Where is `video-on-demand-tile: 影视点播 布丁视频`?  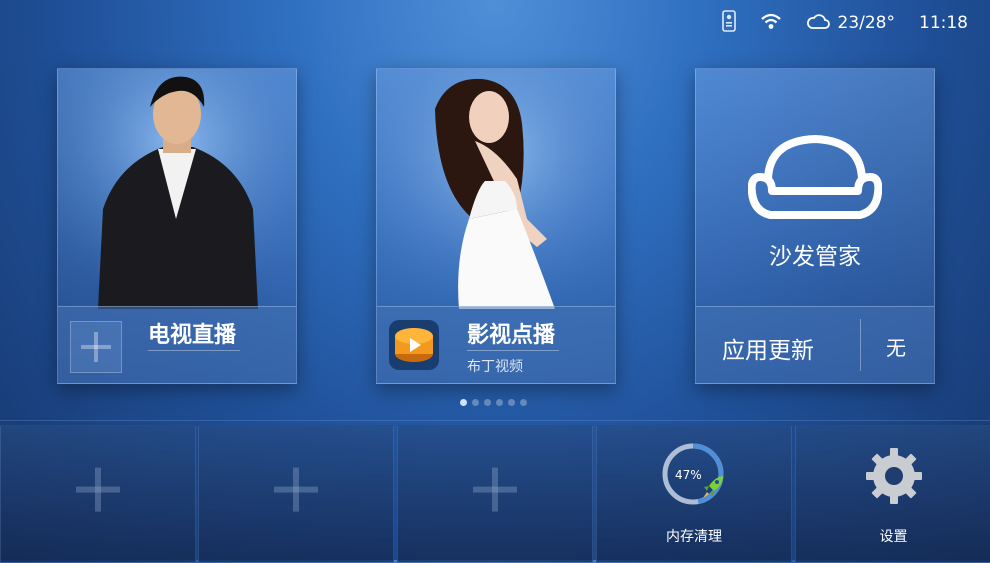 video-on-demand-tile: 影视点播 布丁视频 is located at coordinates (496, 226).